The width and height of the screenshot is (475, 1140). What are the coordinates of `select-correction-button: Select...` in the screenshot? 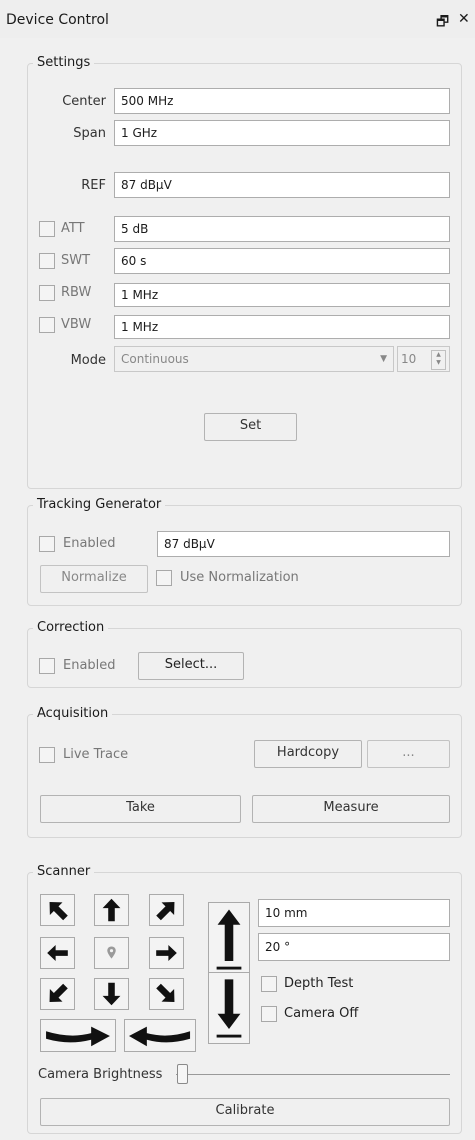 It's located at (191, 666).